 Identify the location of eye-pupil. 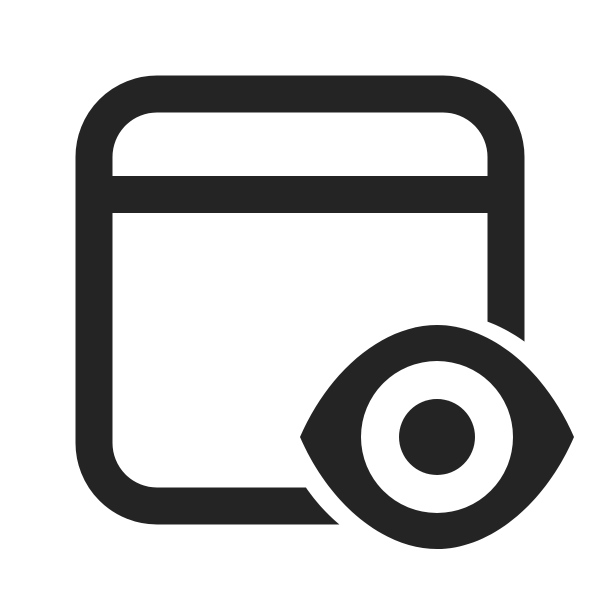
(437, 437).